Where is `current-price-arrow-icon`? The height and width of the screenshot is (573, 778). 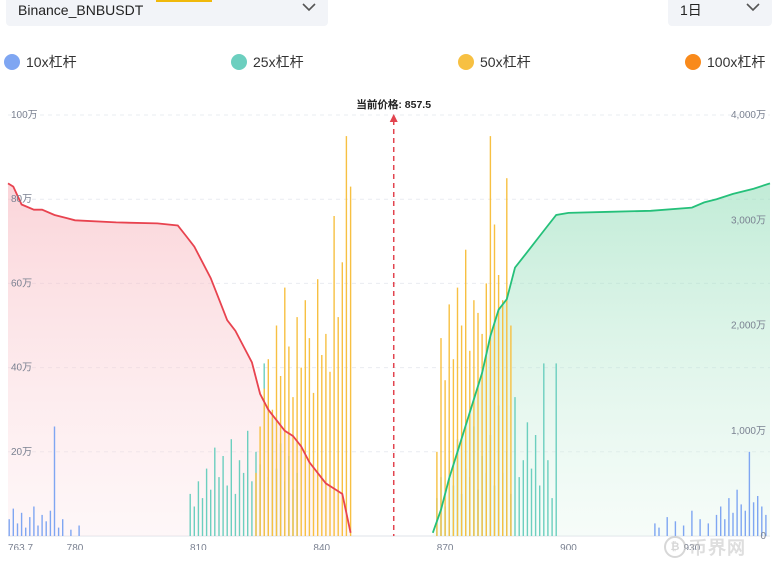
current-price-arrow-icon is located at coordinates (393, 118).